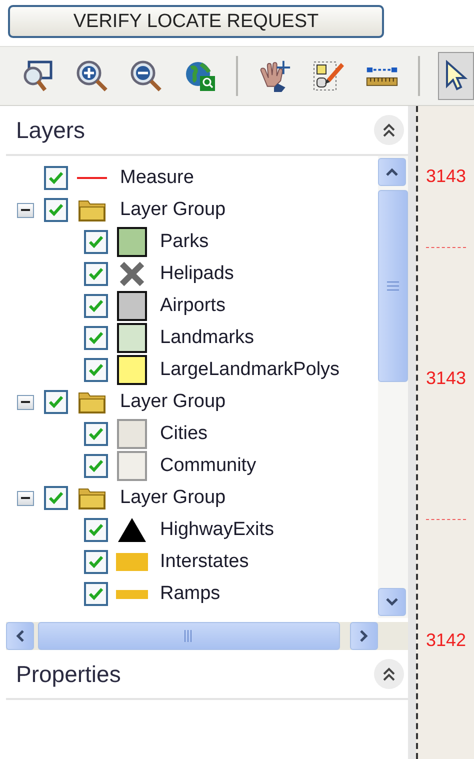 The height and width of the screenshot is (759, 474). I want to click on layer-label: Landmarks, so click(207, 338).